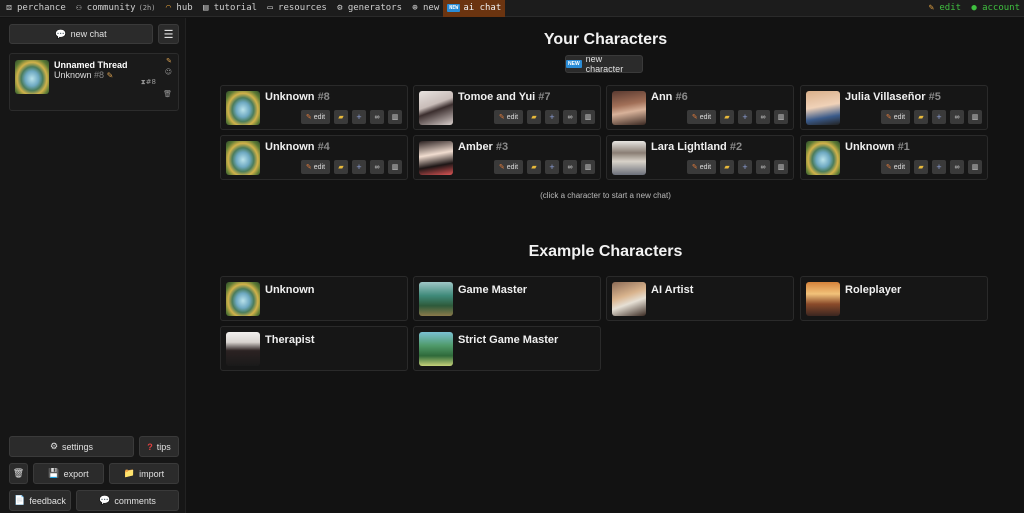  I want to click on new-character-button: NEW new character, so click(604, 64).